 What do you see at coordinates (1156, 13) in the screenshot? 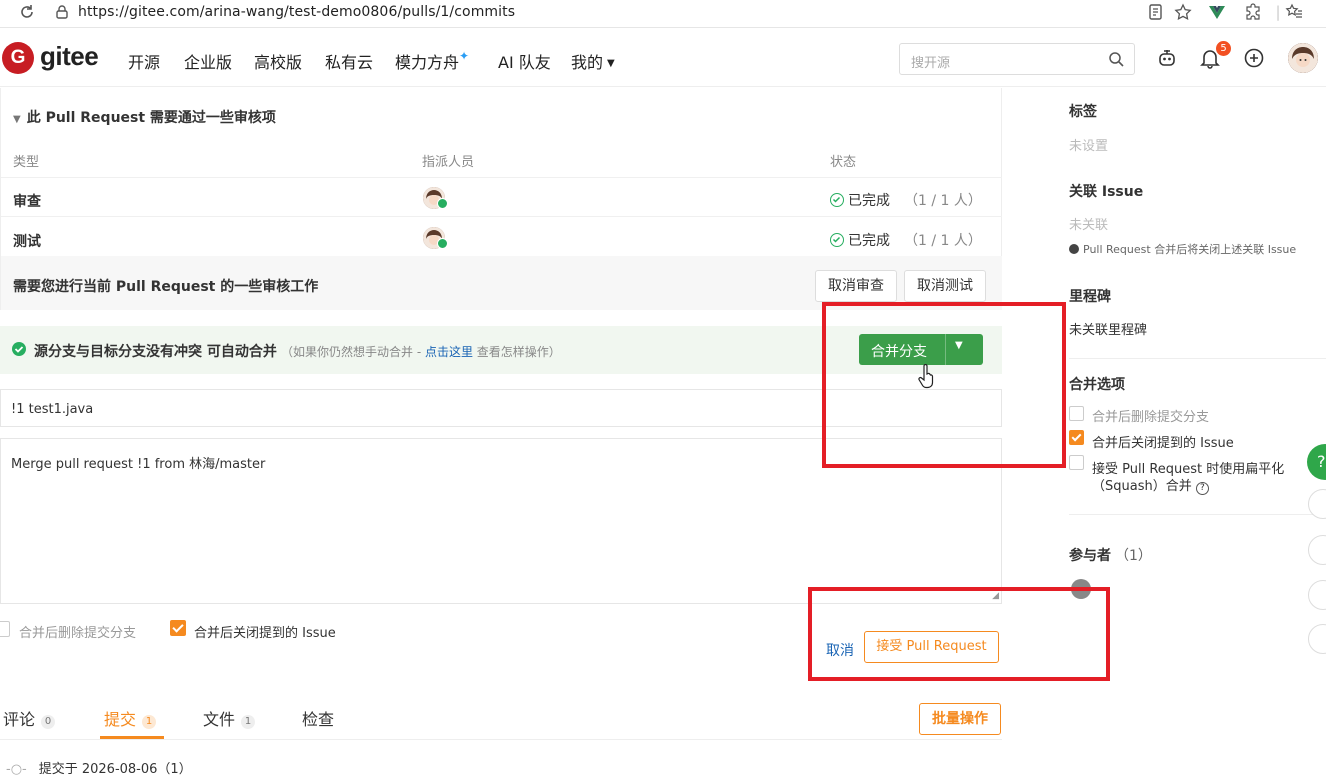
I see `reader-icon` at bounding box center [1156, 13].